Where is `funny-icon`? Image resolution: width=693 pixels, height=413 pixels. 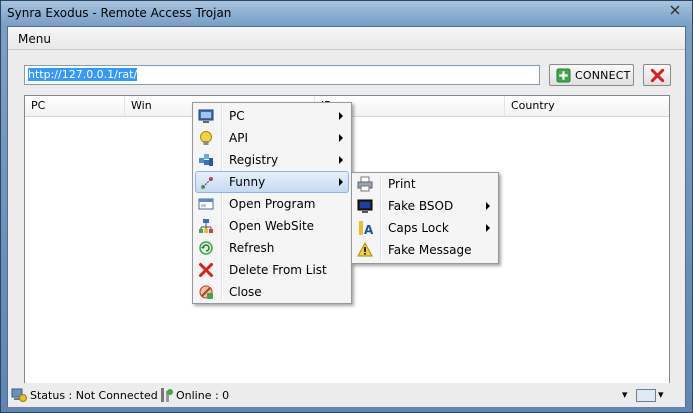
funny-icon is located at coordinates (207, 183).